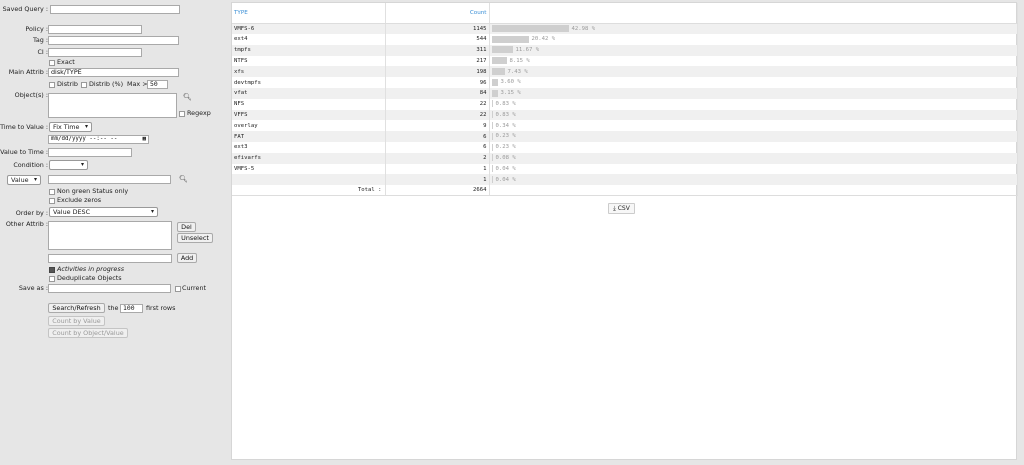  Describe the element at coordinates (517, 71) in the screenshot. I see `distribution-percent: 7.43 %` at that location.